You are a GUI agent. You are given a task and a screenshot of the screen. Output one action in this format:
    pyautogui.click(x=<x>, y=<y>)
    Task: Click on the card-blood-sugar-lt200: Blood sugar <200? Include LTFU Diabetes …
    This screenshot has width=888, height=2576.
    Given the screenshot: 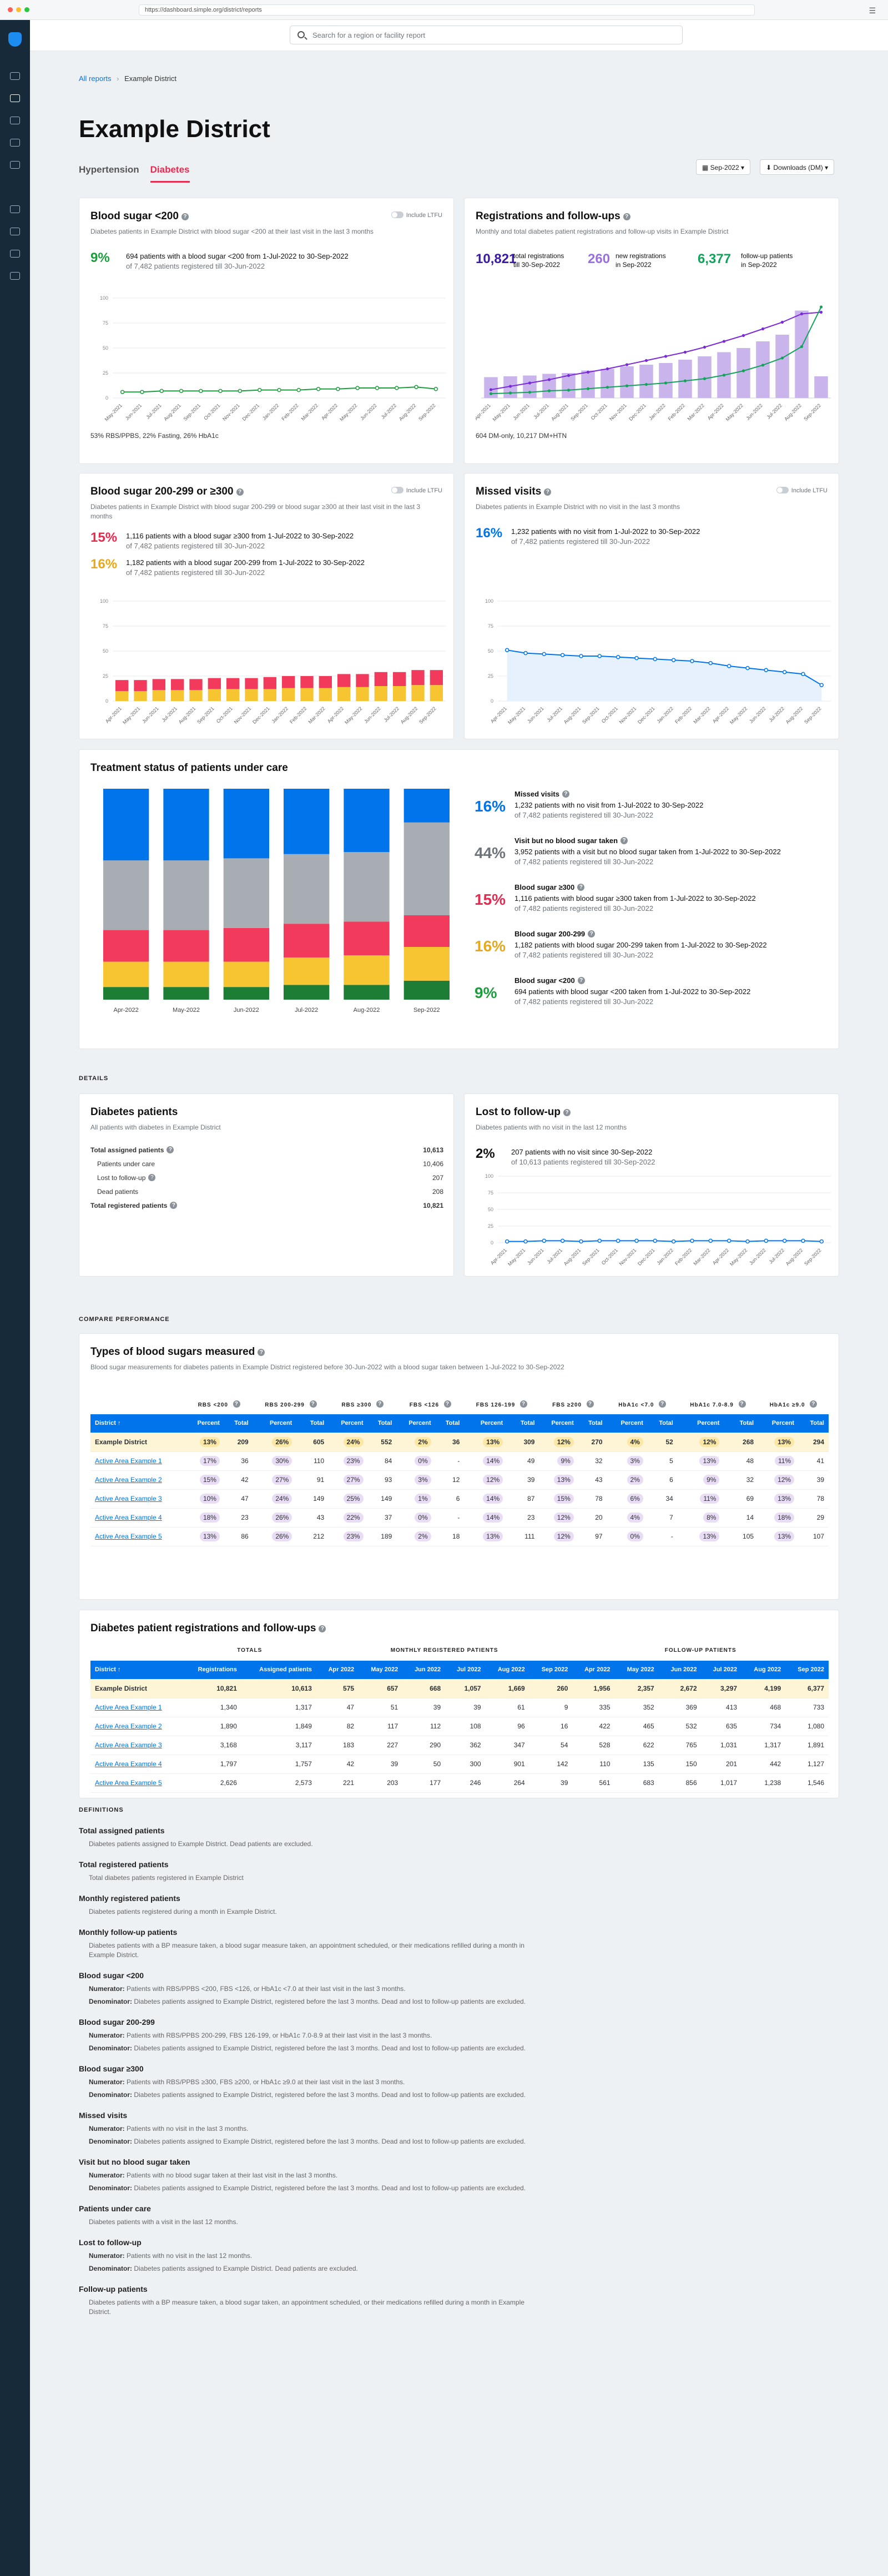 What is the action you would take?
    pyautogui.click(x=266, y=331)
    